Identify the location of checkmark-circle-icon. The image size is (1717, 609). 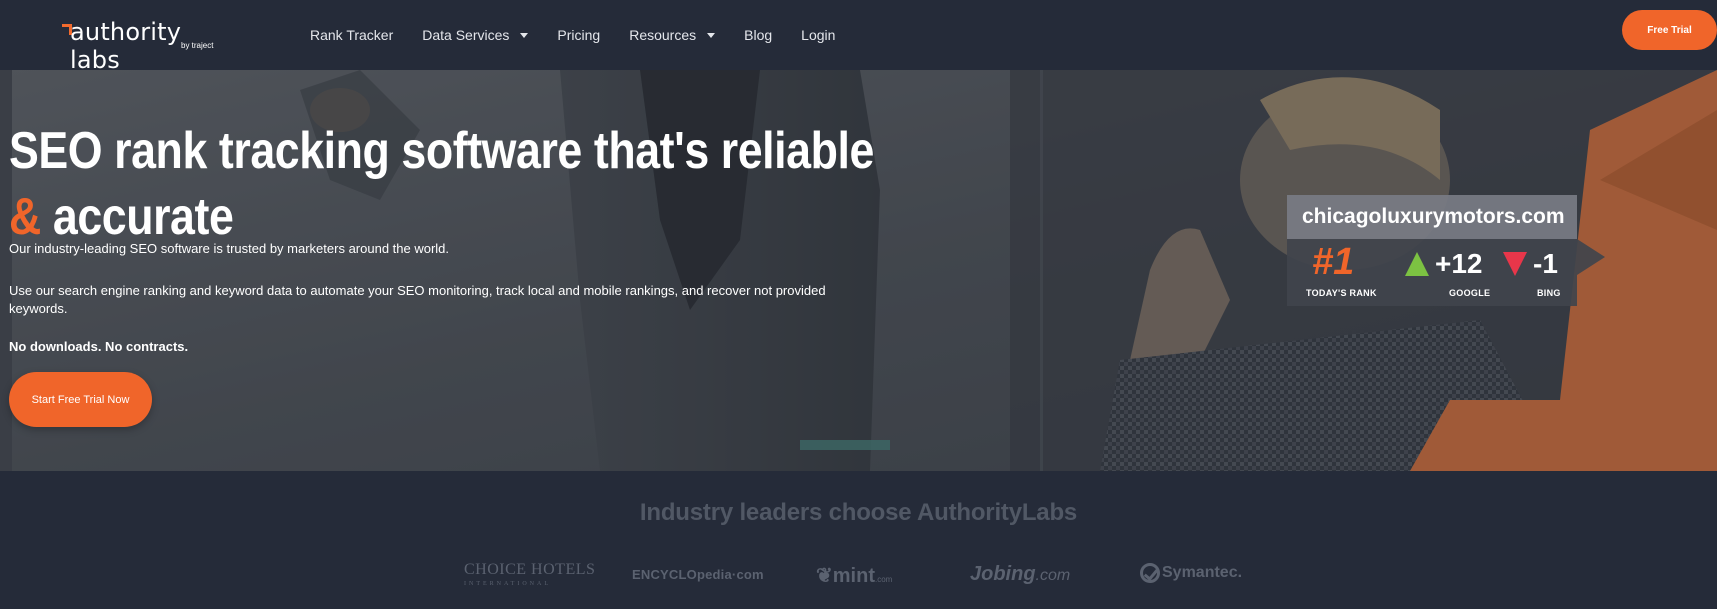
(1150, 573).